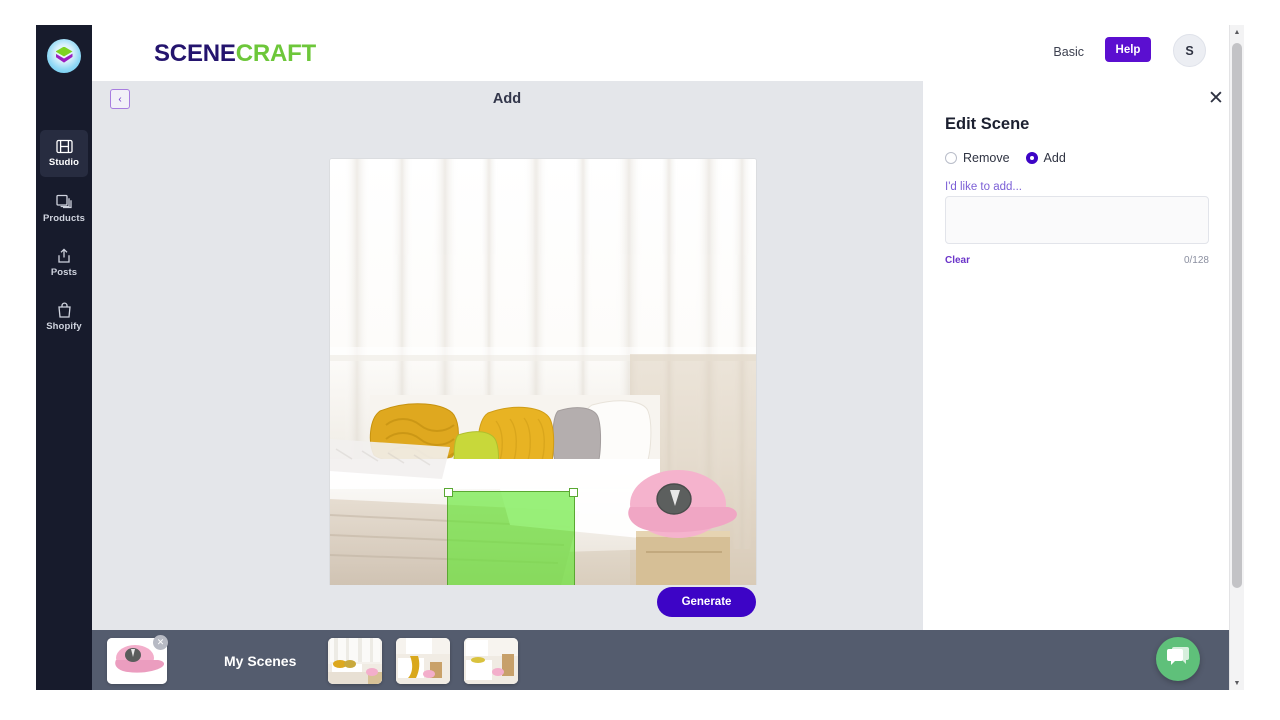 This screenshot has width=1280, height=720. Describe the element at coordinates (1128, 49) in the screenshot. I see `help-button: Help` at that location.